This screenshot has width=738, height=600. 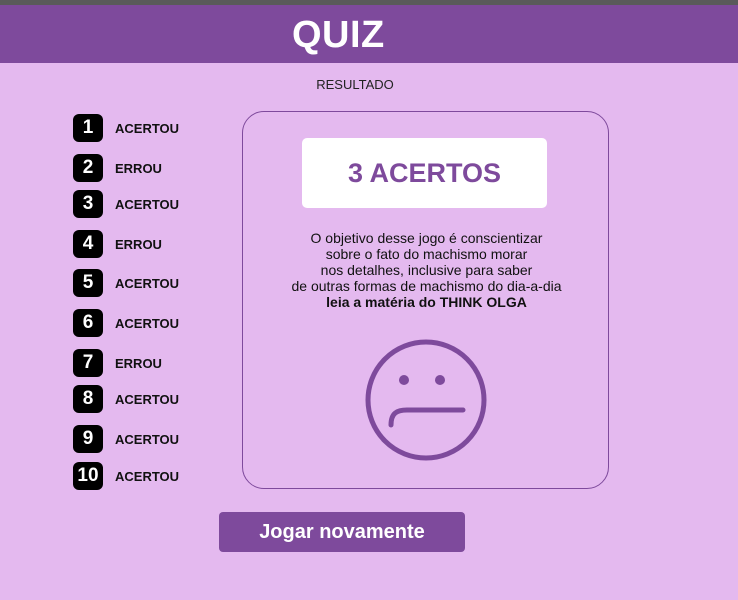 I want to click on message-line: O objetivo desse jogo é conscientizar, so click(x=426, y=238).